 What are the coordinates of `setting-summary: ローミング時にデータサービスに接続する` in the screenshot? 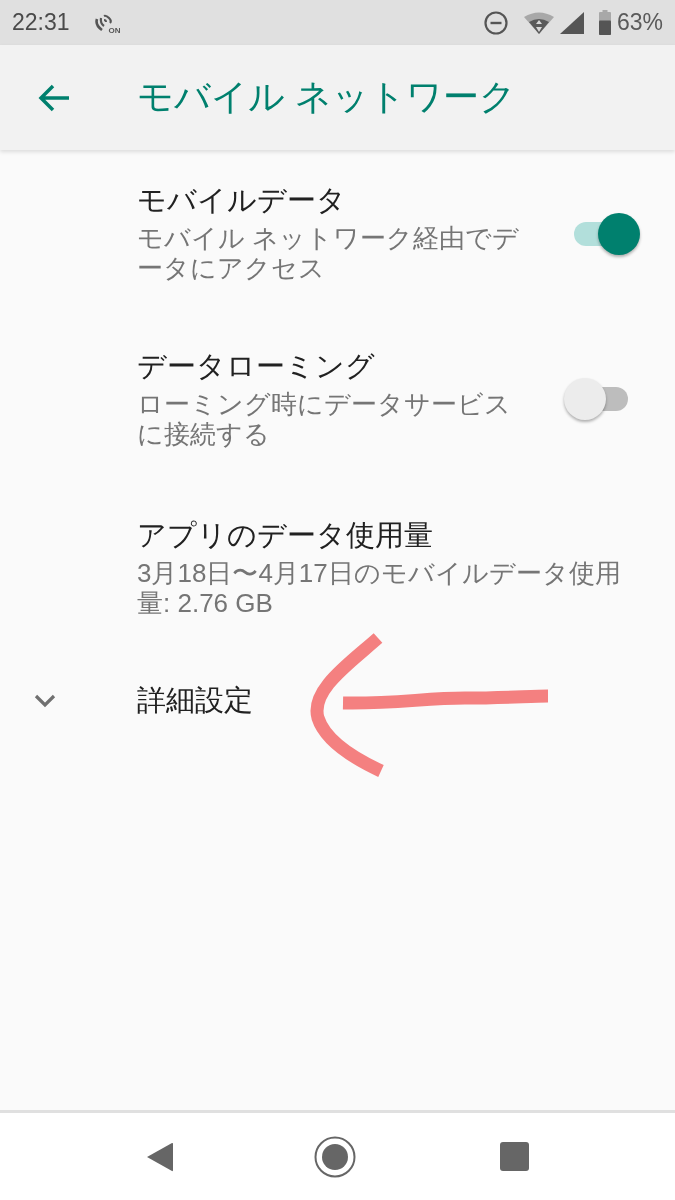 It's located at (324, 419).